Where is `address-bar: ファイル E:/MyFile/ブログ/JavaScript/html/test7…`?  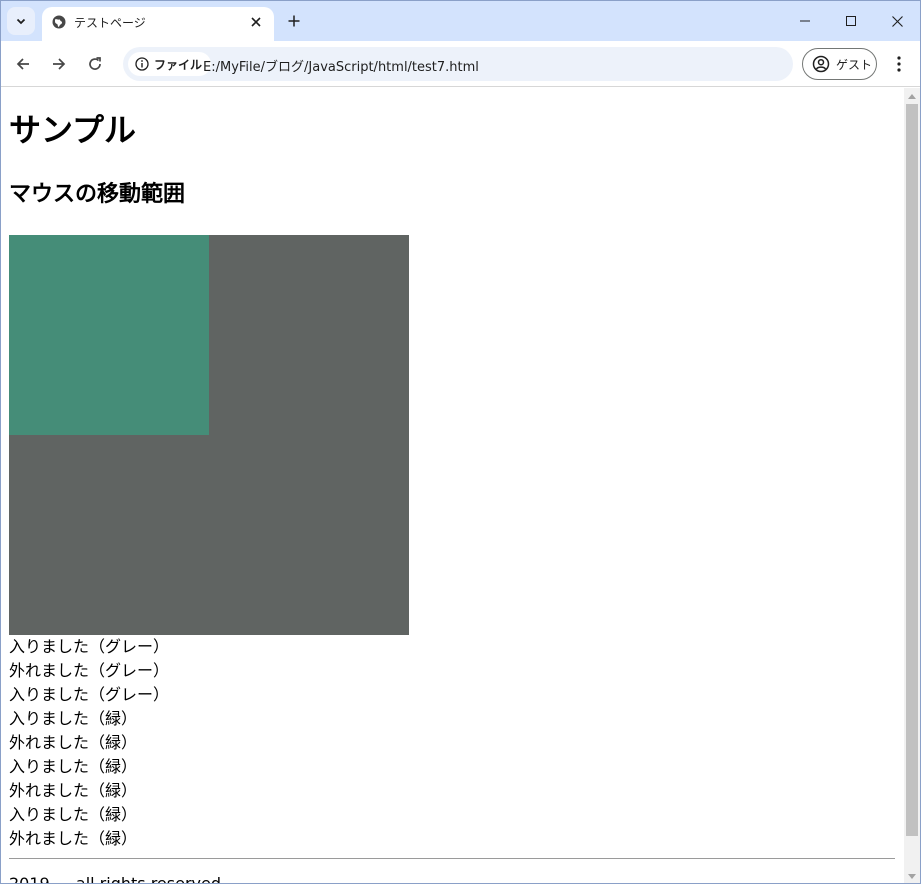
address-bar: ファイル E:/MyFile/ブログ/JavaScript/html/test7… is located at coordinates (458, 64).